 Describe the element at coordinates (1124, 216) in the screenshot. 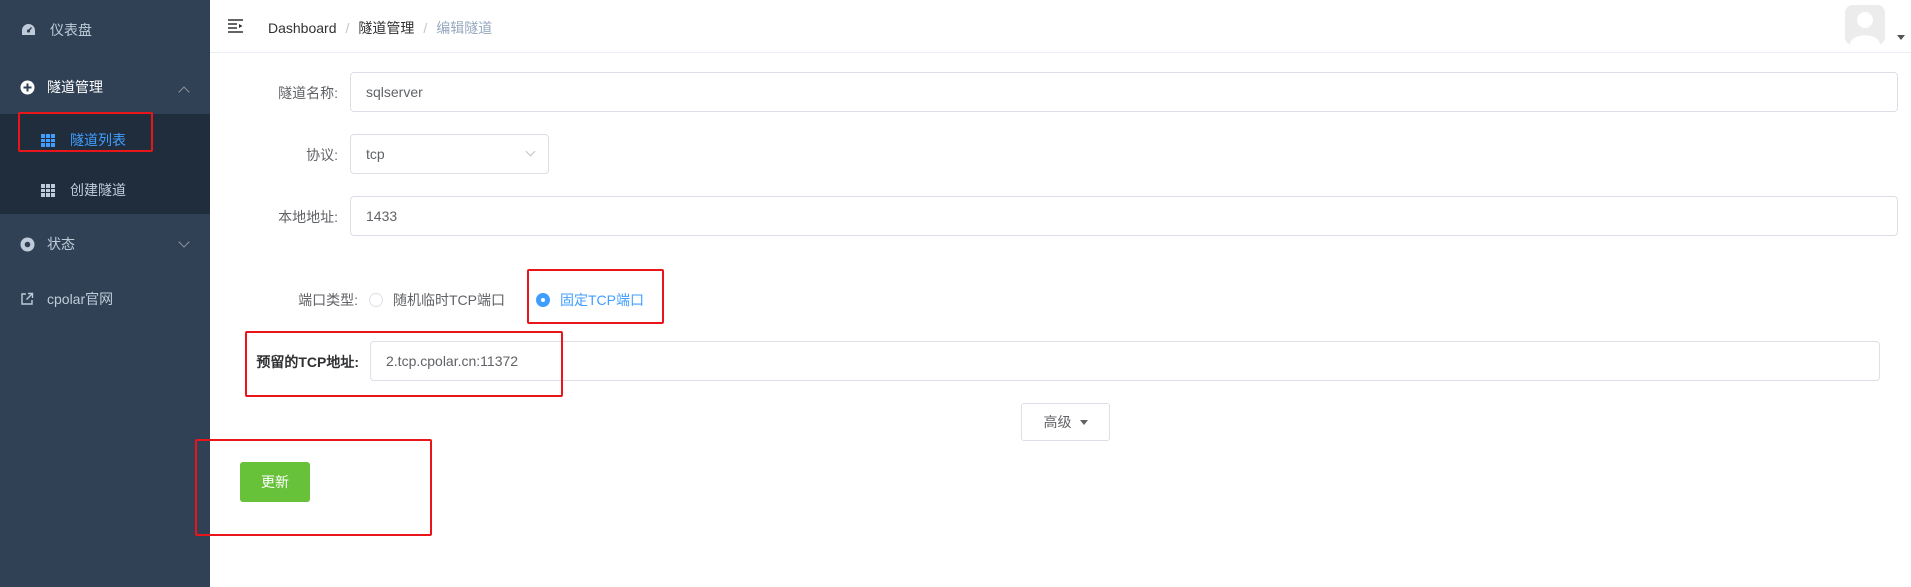

I see `local-address-input: 1433` at that location.